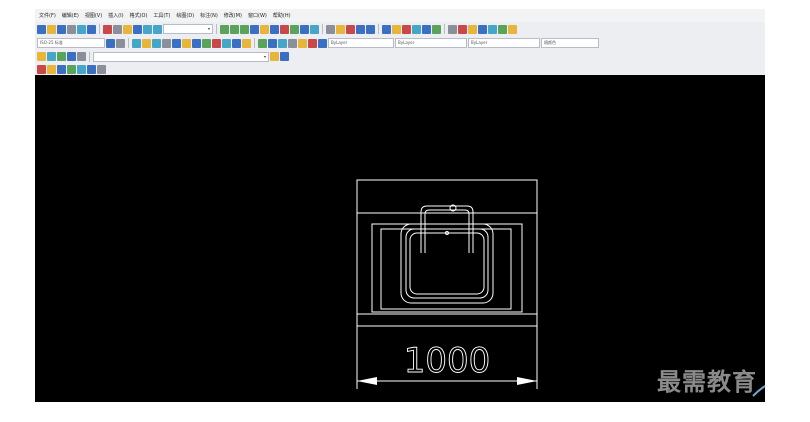 The height and width of the screenshot is (422, 810). What do you see at coordinates (115, 15) in the screenshot?
I see `menu-insert: 插入(I)` at bounding box center [115, 15].